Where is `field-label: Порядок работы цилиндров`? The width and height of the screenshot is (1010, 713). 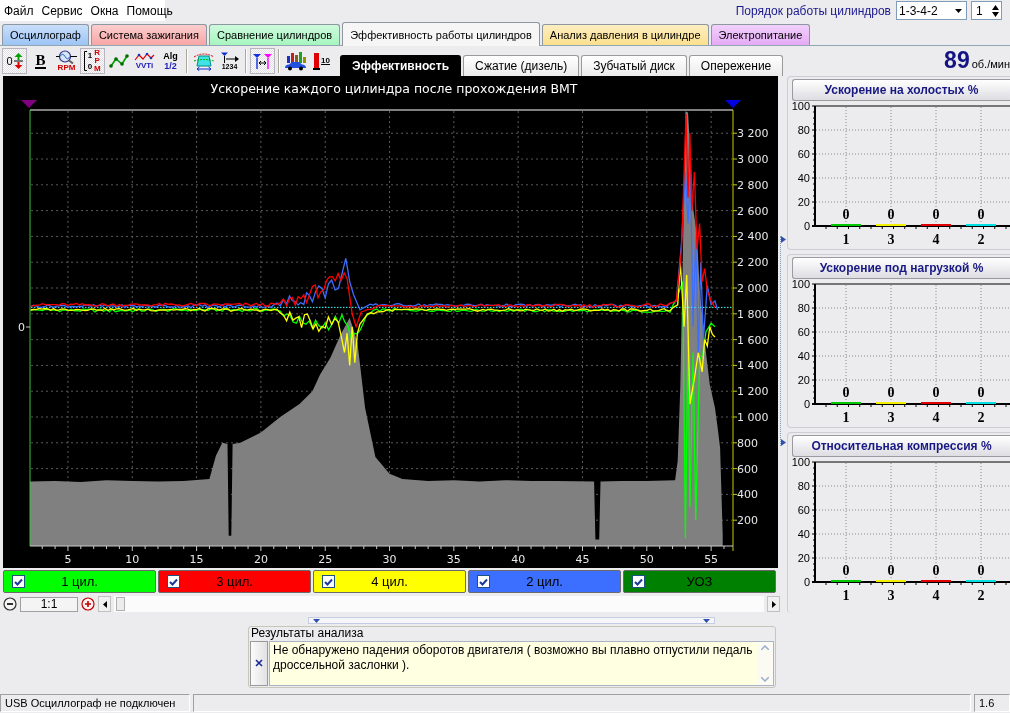
field-label: Порядок работы цилиндров is located at coordinates (813, 10).